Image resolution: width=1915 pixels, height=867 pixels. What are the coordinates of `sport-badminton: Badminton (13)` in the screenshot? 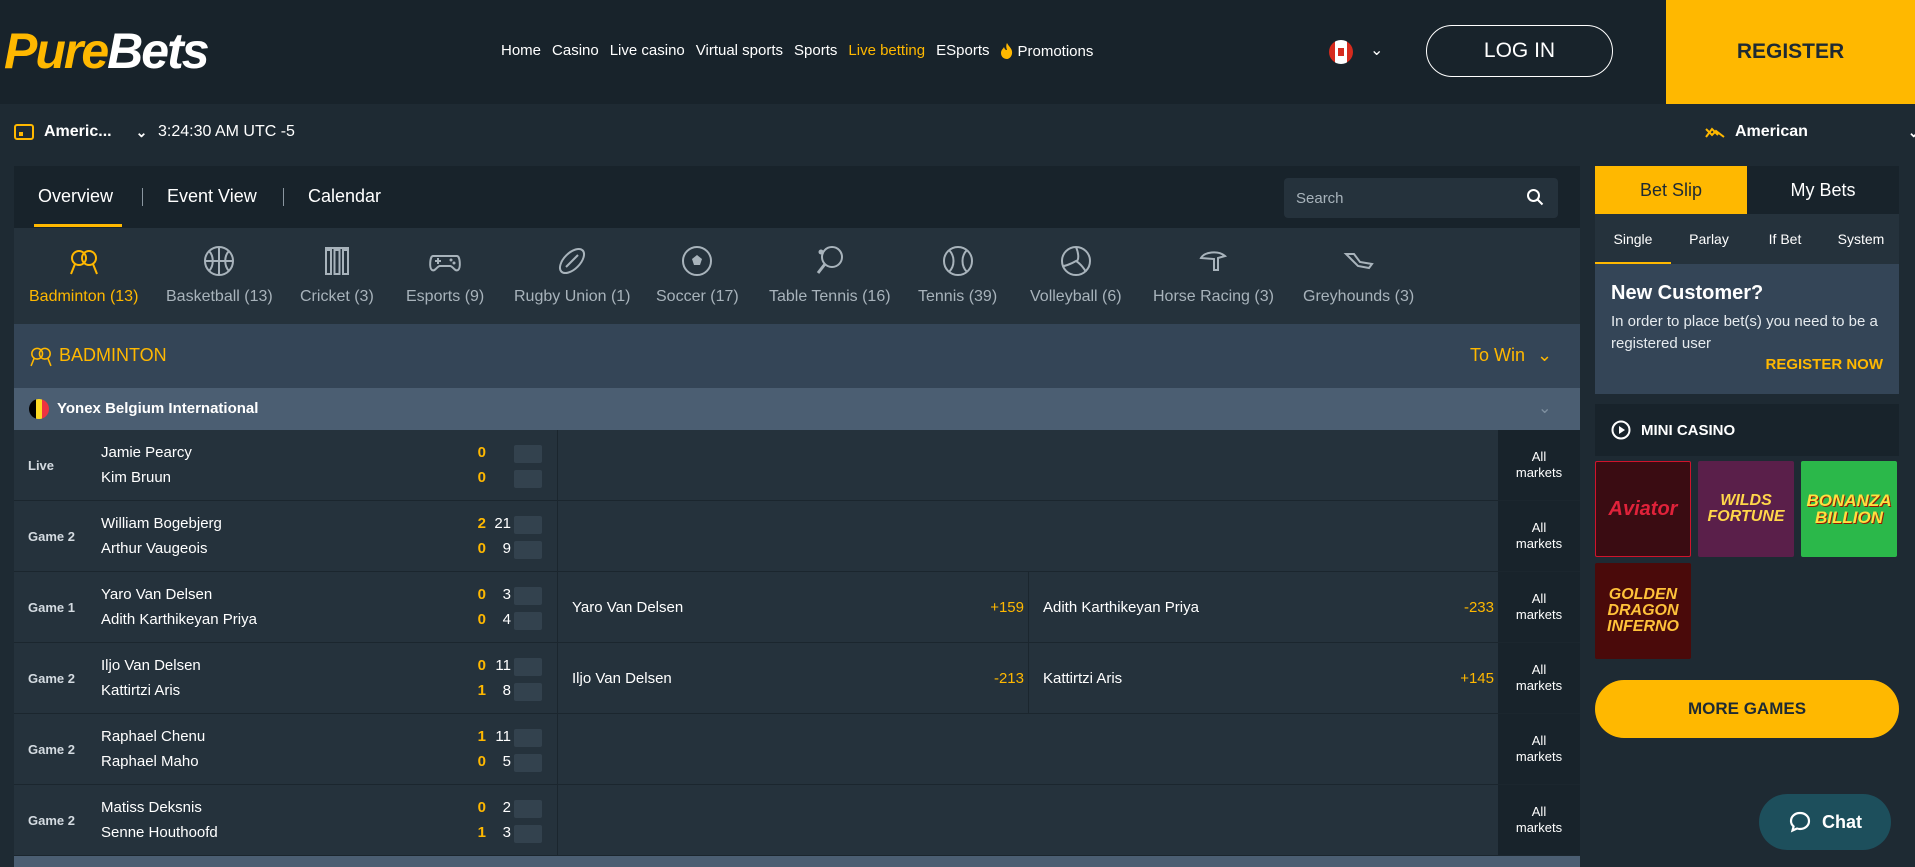 It's located at (83, 275).